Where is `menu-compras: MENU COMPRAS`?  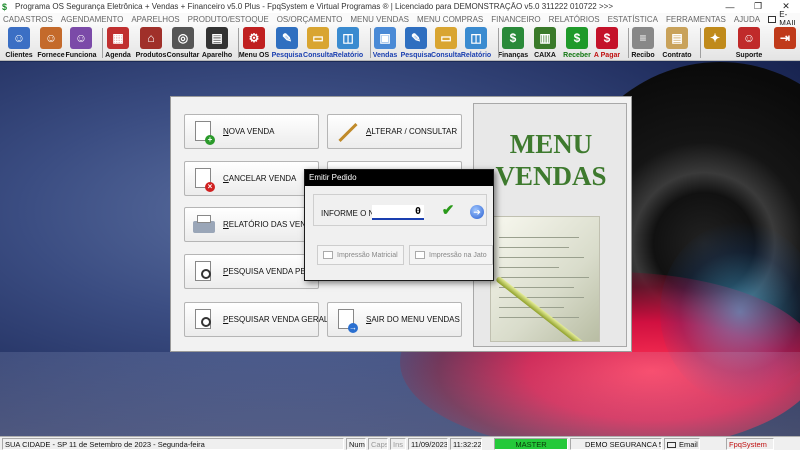 menu-compras: MENU COMPRAS is located at coordinates (450, 19).